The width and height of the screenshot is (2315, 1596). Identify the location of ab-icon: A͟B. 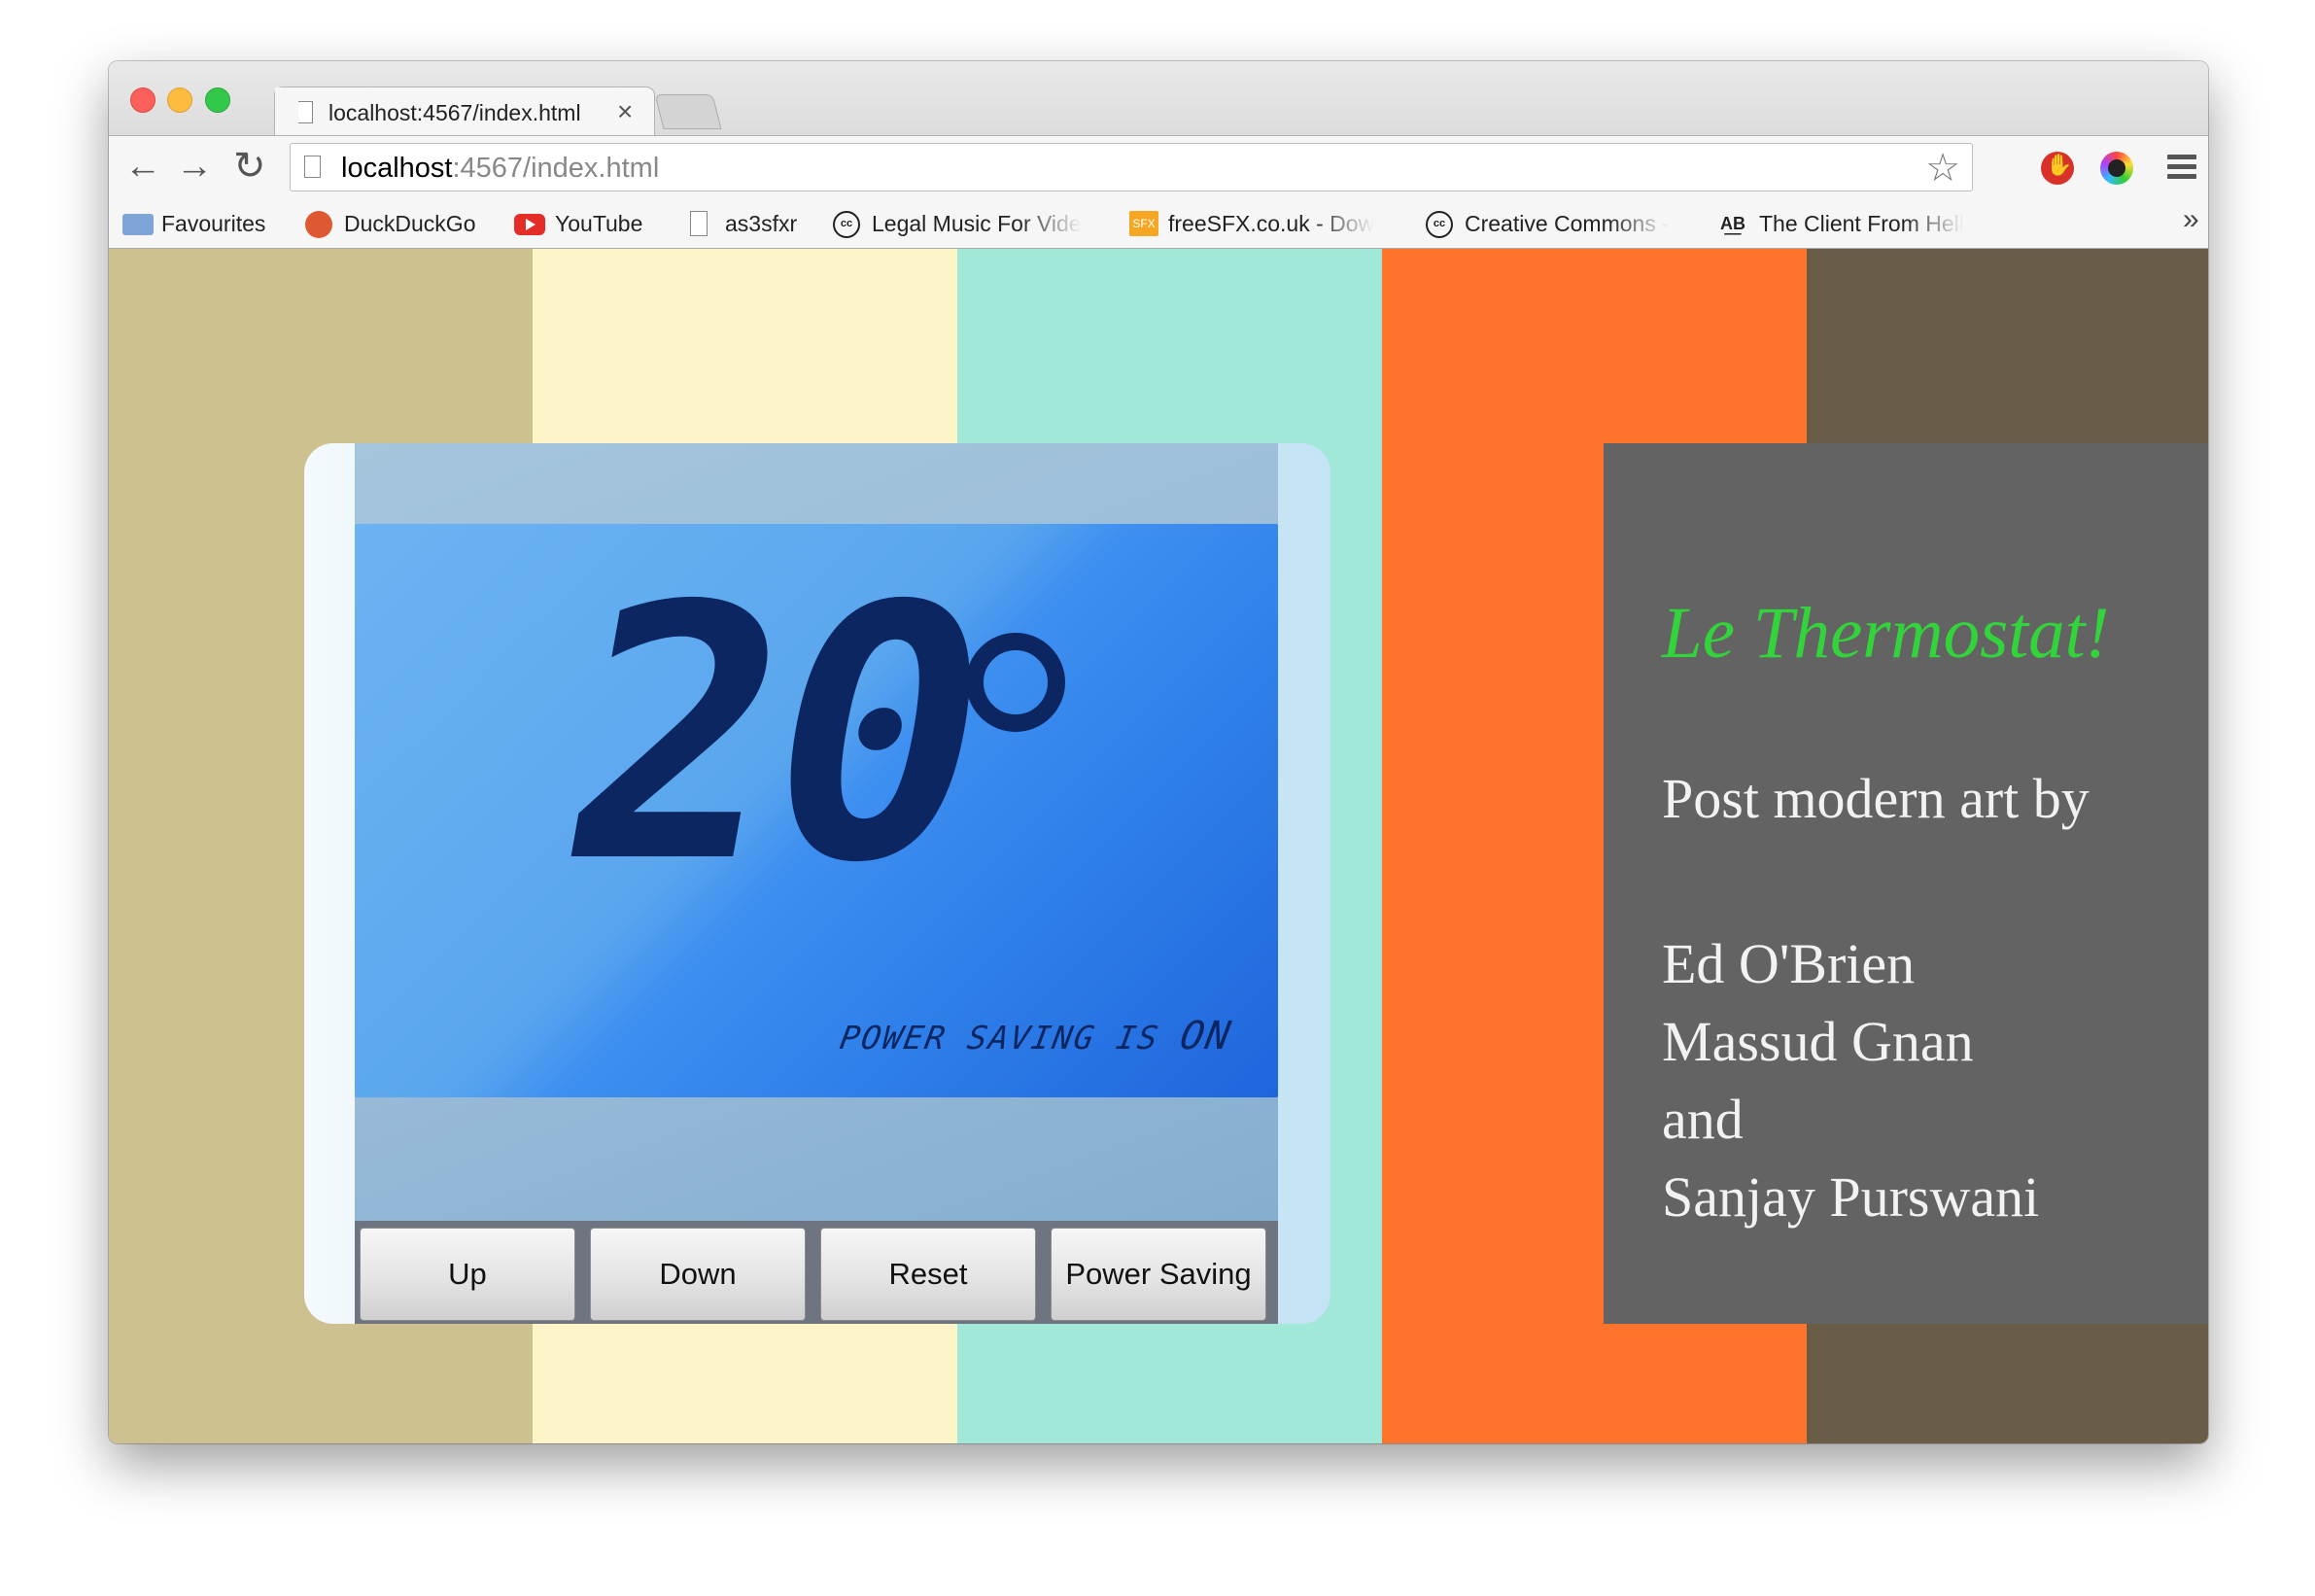
(1733, 223).